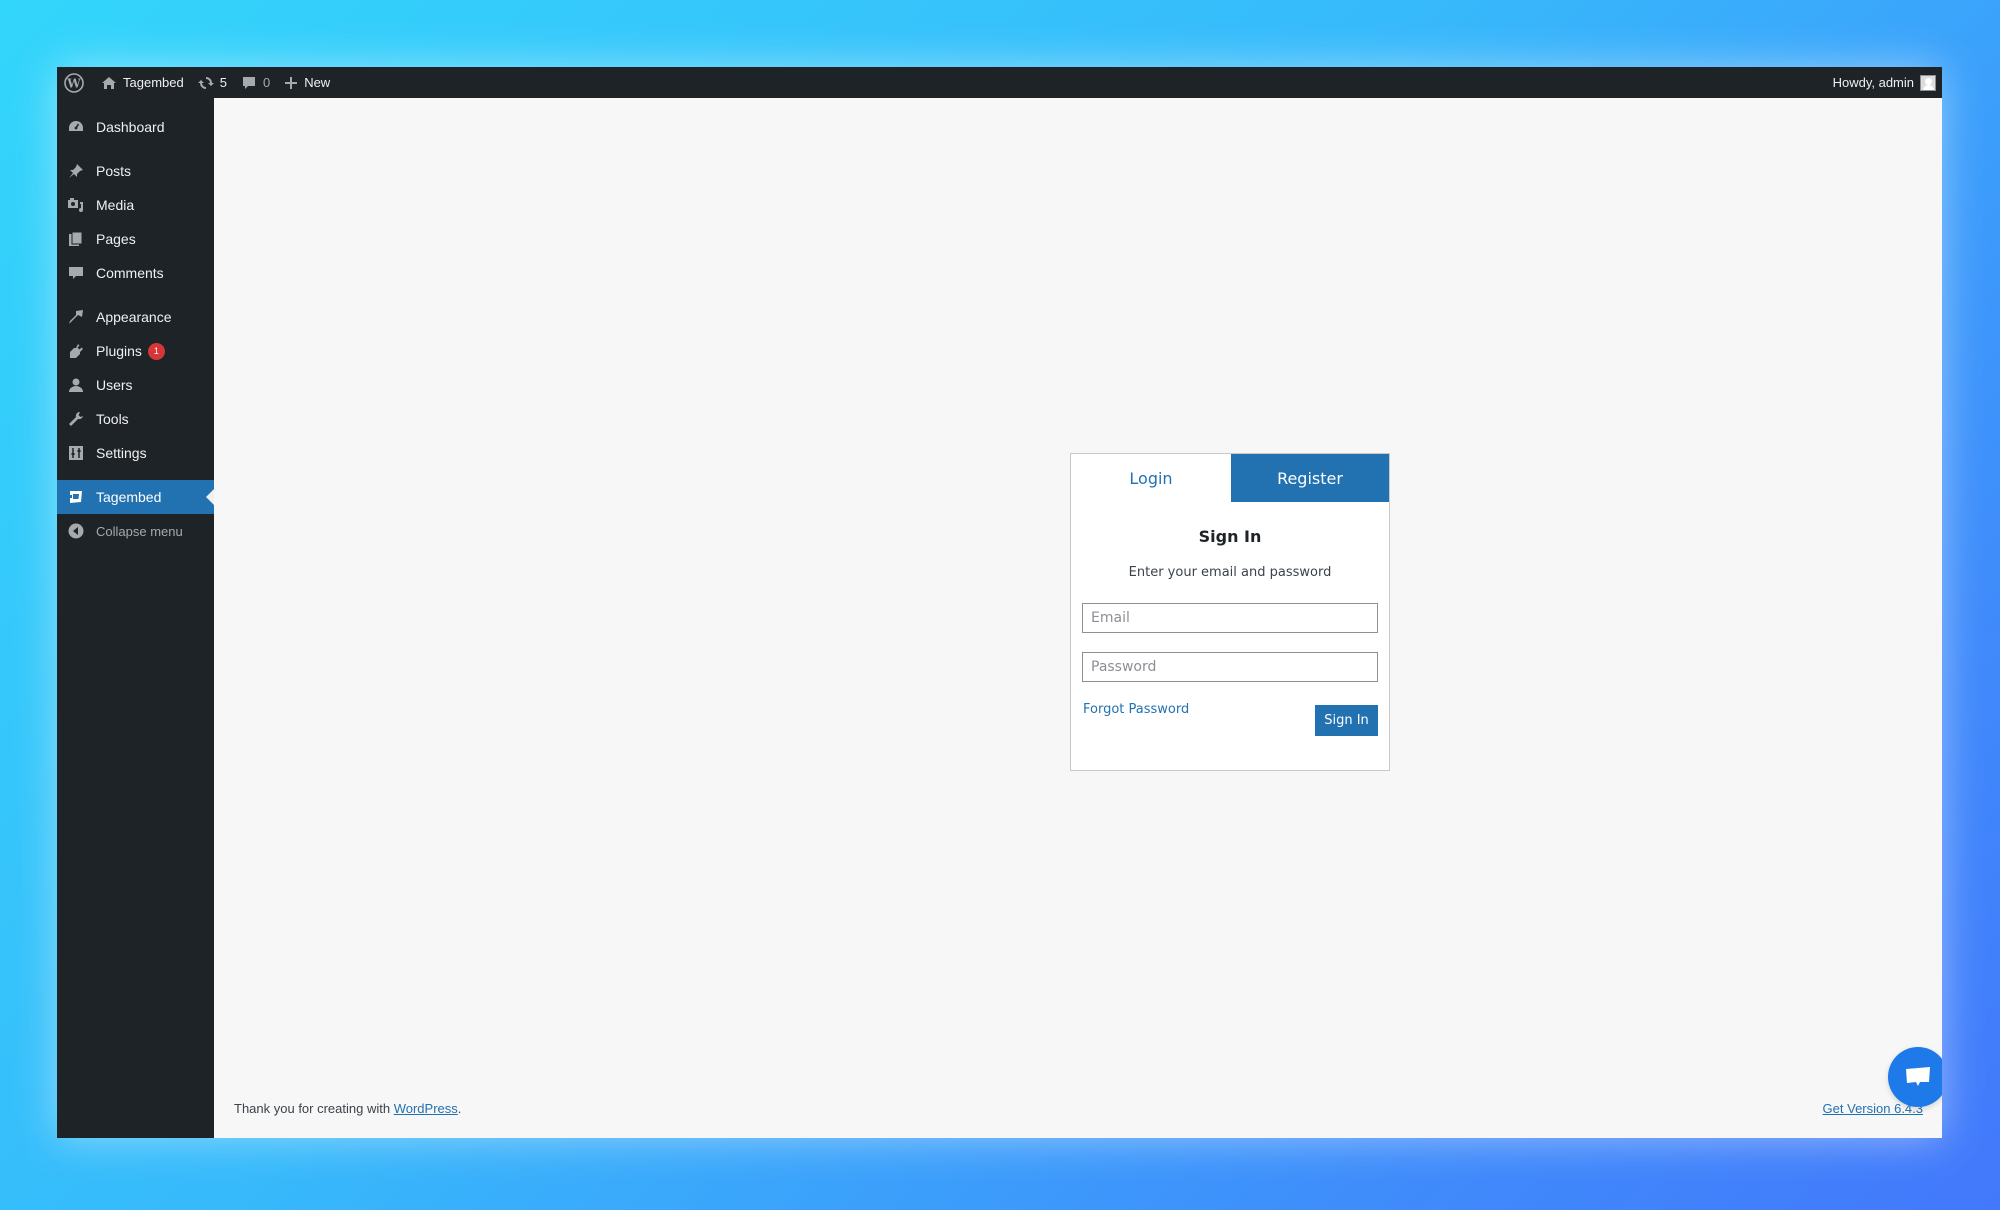 Image resolution: width=2000 pixels, height=1210 pixels. I want to click on footer-thanks: Thank you for creating with WordPress., so click(347, 1108).